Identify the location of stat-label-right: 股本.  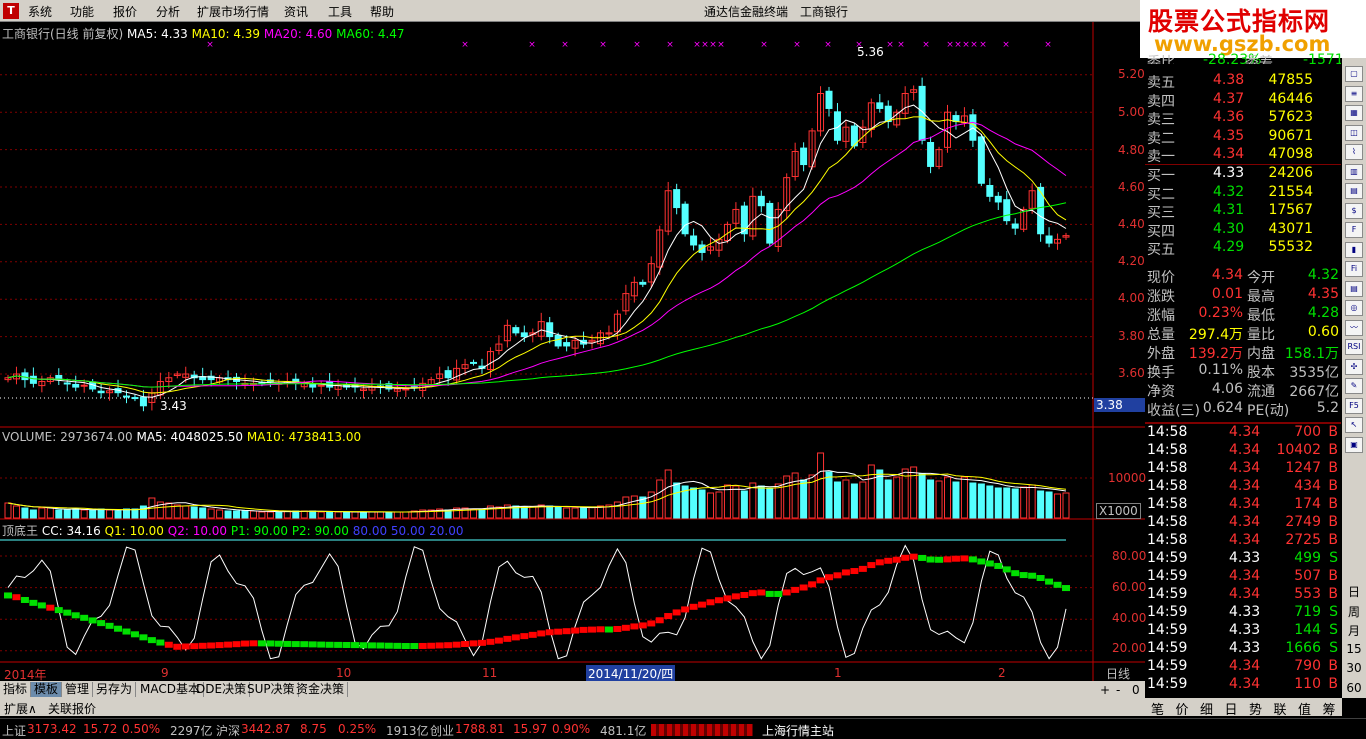
(1261, 373).